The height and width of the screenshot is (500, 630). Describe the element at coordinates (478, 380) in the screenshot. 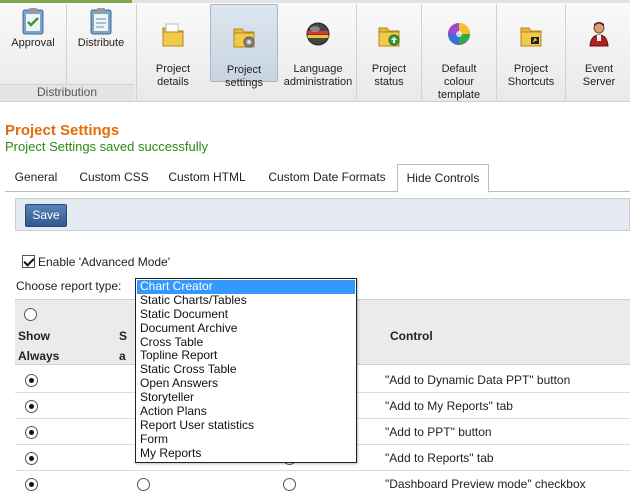

I see `control-name: "Add to Dynamic Data PPT" button` at that location.